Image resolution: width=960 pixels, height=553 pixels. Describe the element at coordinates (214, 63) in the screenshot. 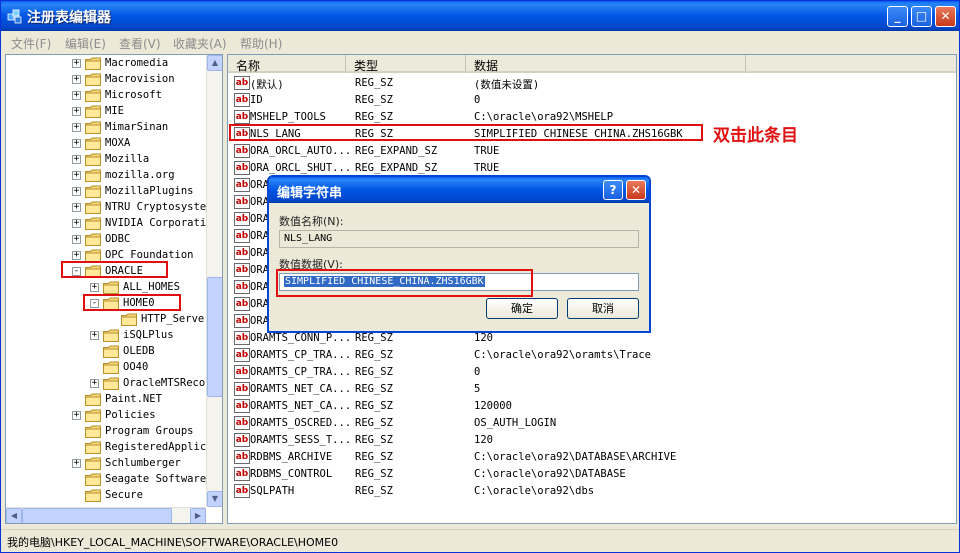

I see `scroll-up-icon: ▲` at that location.